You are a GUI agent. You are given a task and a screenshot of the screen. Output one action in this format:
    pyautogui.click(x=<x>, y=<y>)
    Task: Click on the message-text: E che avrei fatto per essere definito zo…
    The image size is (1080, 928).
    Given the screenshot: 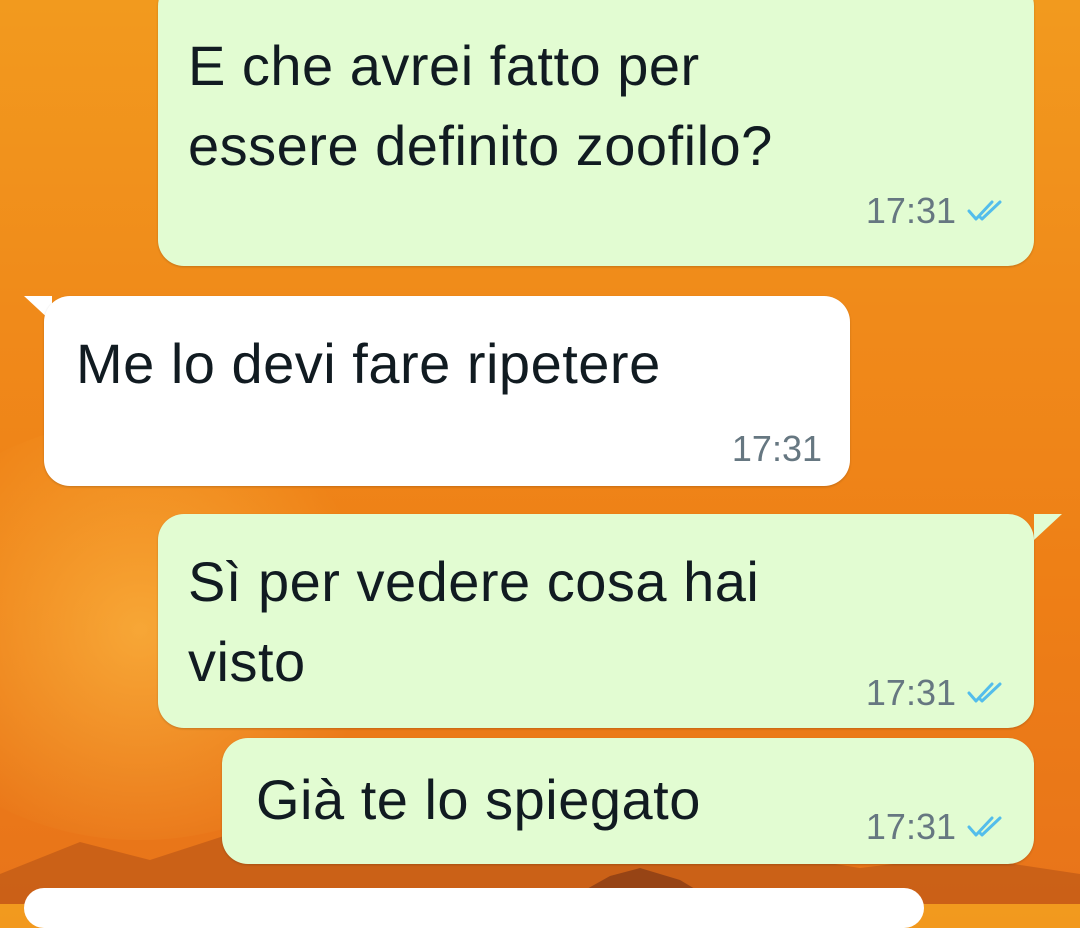 What is the action you would take?
    pyautogui.click(x=480, y=105)
    